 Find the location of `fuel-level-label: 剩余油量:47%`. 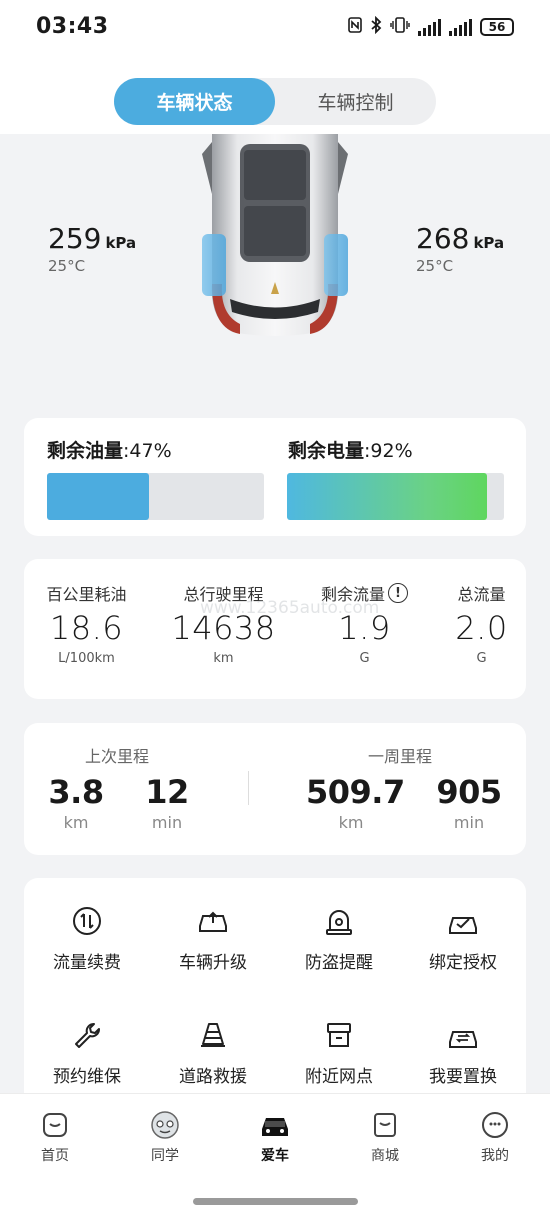

fuel-level-label: 剩余油量:47% is located at coordinates (109, 451).